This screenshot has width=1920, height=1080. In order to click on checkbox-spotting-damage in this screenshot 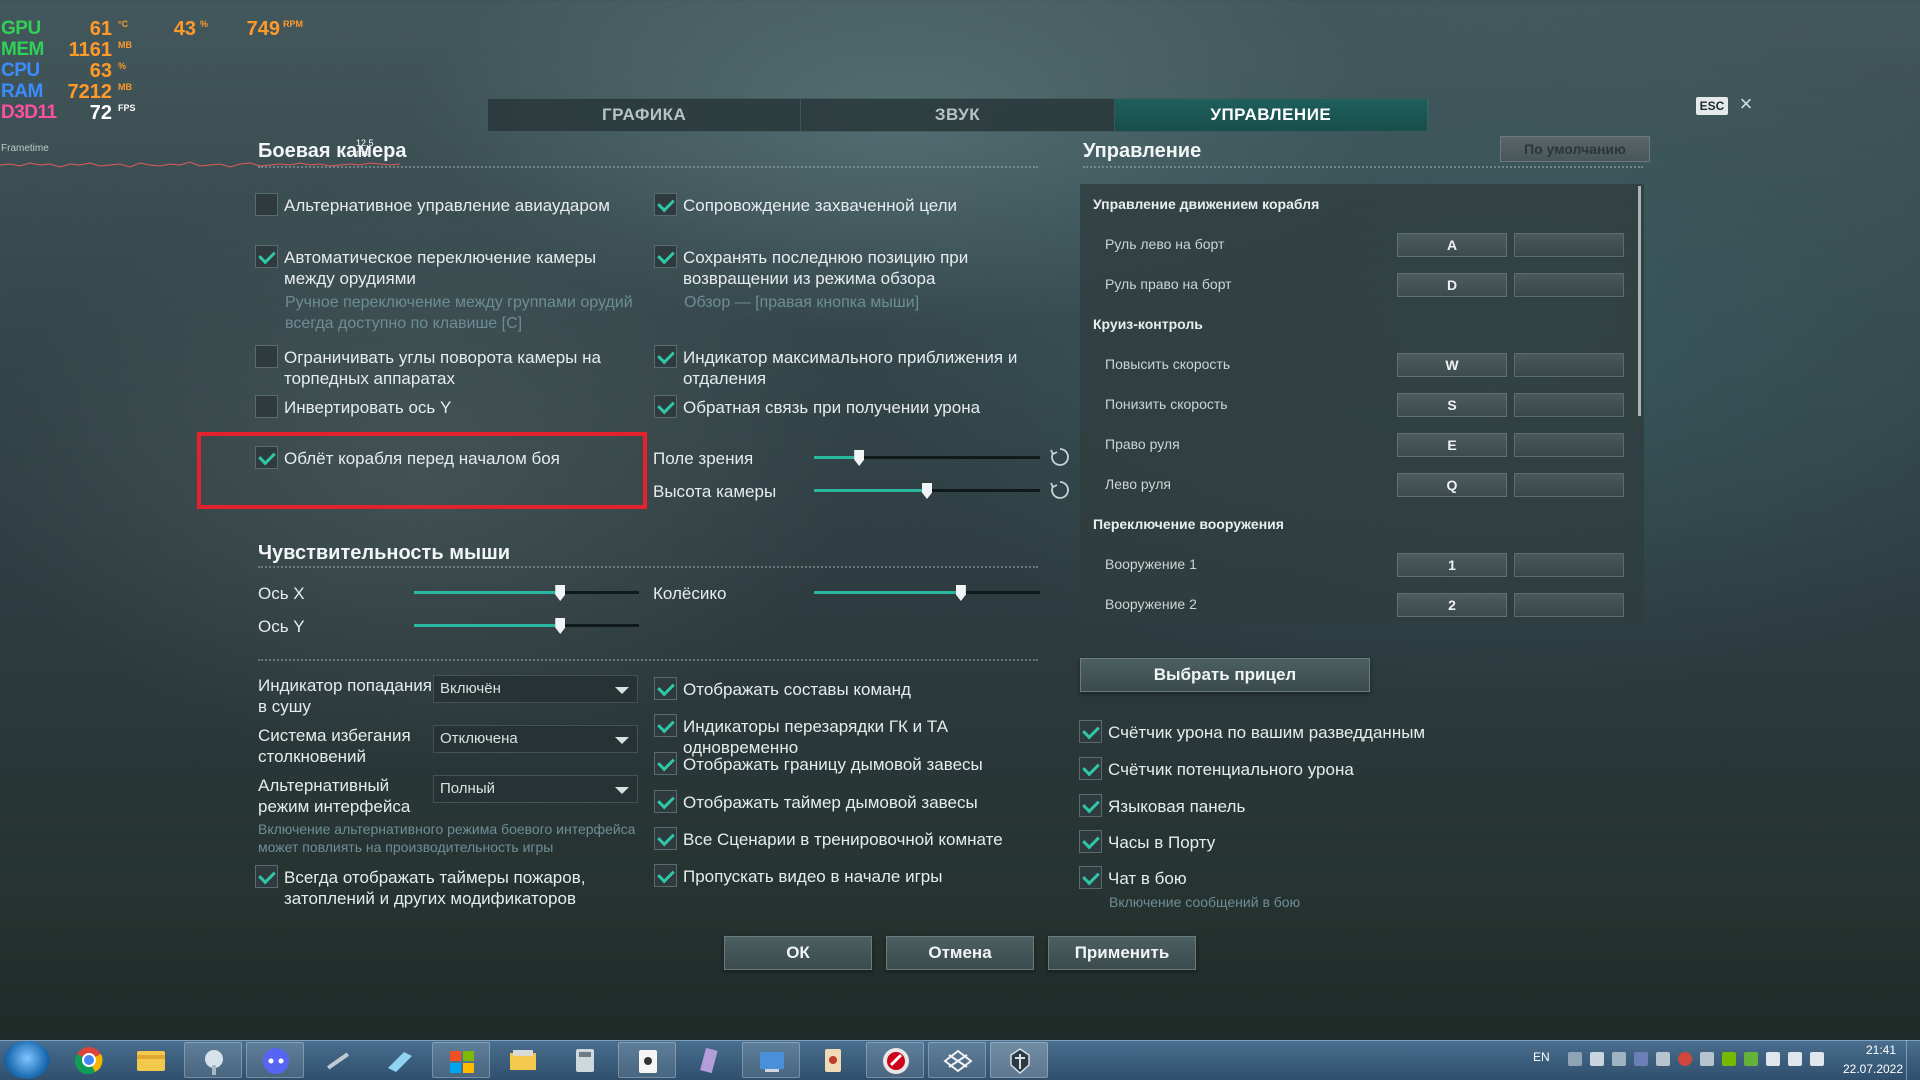, I will do `click(1090, 731)`.